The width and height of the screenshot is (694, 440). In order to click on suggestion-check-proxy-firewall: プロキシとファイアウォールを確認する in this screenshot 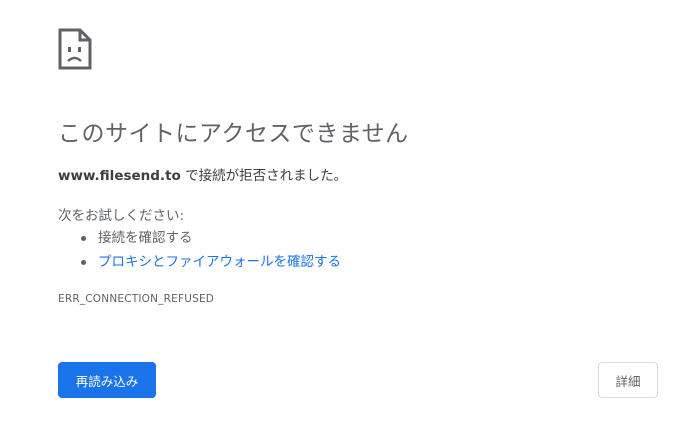, I will do `click(199, 262)`.